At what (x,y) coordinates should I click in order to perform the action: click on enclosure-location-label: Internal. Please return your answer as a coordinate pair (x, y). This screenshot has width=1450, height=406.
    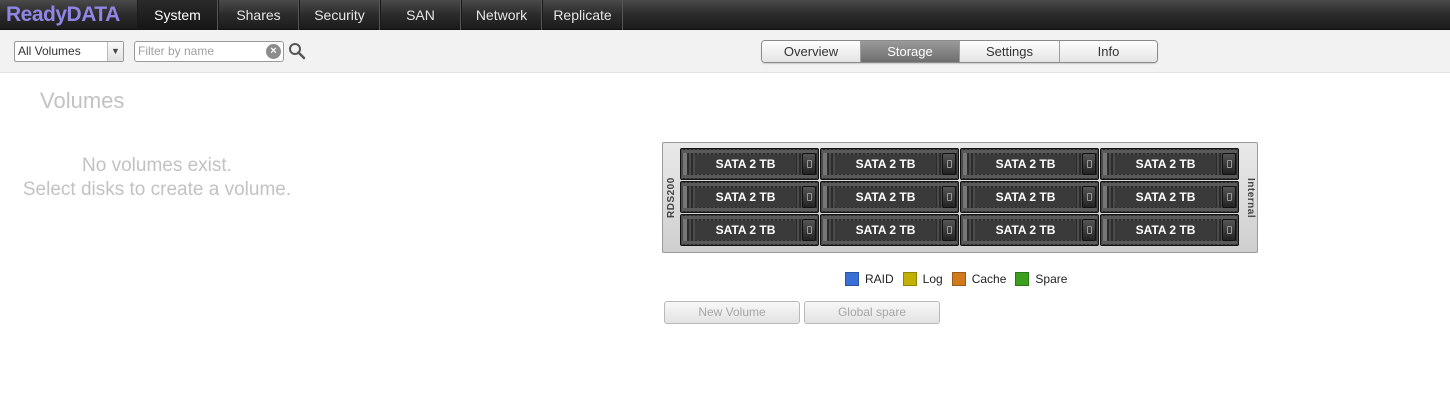
    Looking at the image, I should click on (1250, 198).